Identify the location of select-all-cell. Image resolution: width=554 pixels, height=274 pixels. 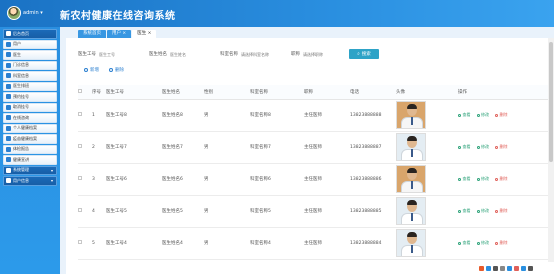
(85, 92).